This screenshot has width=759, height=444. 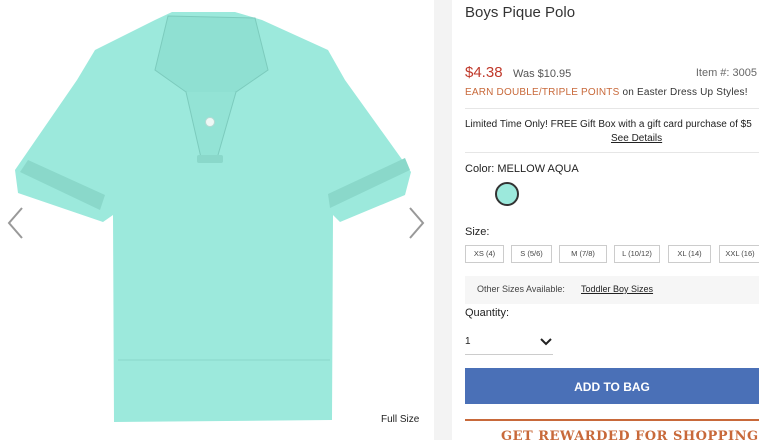 What do you see at coordinates (726, 73) in the screenshot?
I see `item-number: Item #: 3005` at bounding box center [726, 73].